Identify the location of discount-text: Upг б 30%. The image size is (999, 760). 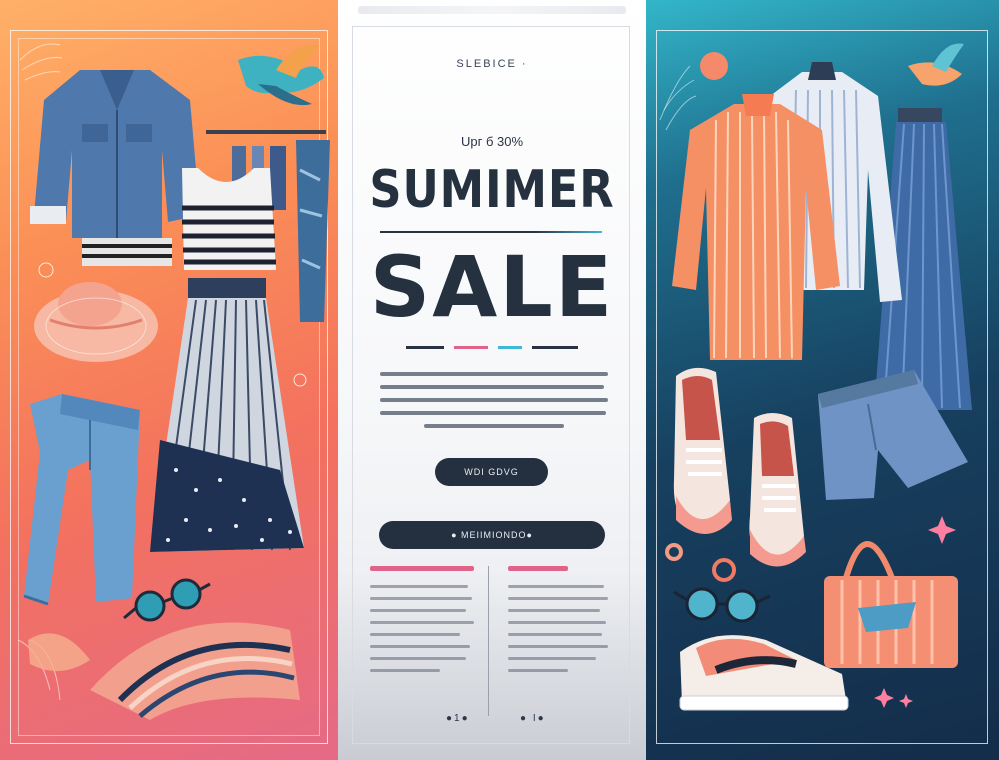
(492, 141).